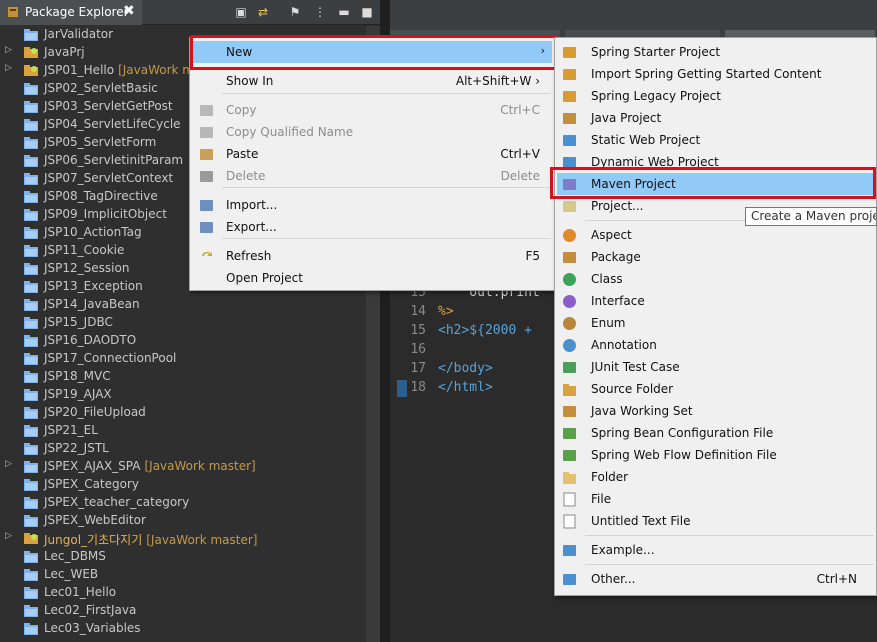 Image resolution: width=877 pixels, height=642 pixels. What do you see at coordinates (716, 521) in the screenshot?
I see `new-item-untitled-text-file: Untitled Text File` at bounding box center [716, 521].